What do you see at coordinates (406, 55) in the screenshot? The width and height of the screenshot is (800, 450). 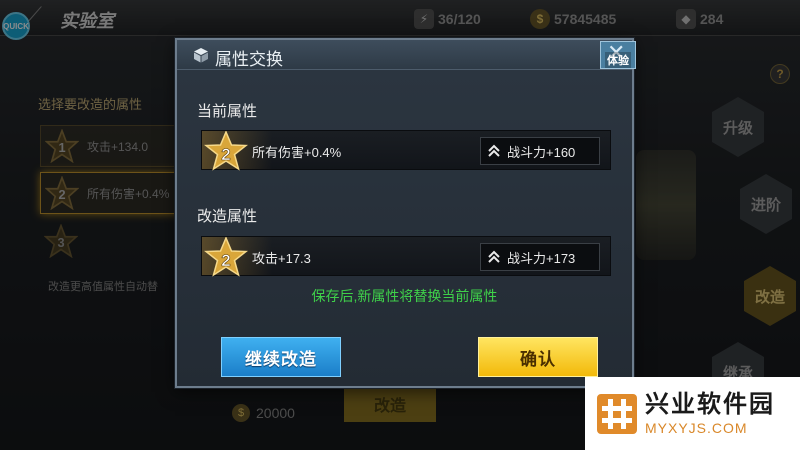 I see `dialog-header: 属性交换 ✕ 体验` at bounding box center [406, 55].